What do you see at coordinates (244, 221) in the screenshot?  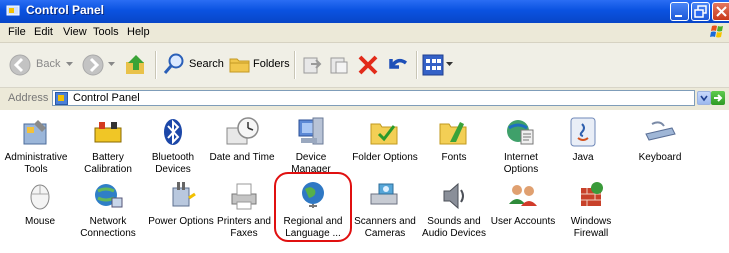 I see `item-label: Printers and` at bounding box center [244, 221].